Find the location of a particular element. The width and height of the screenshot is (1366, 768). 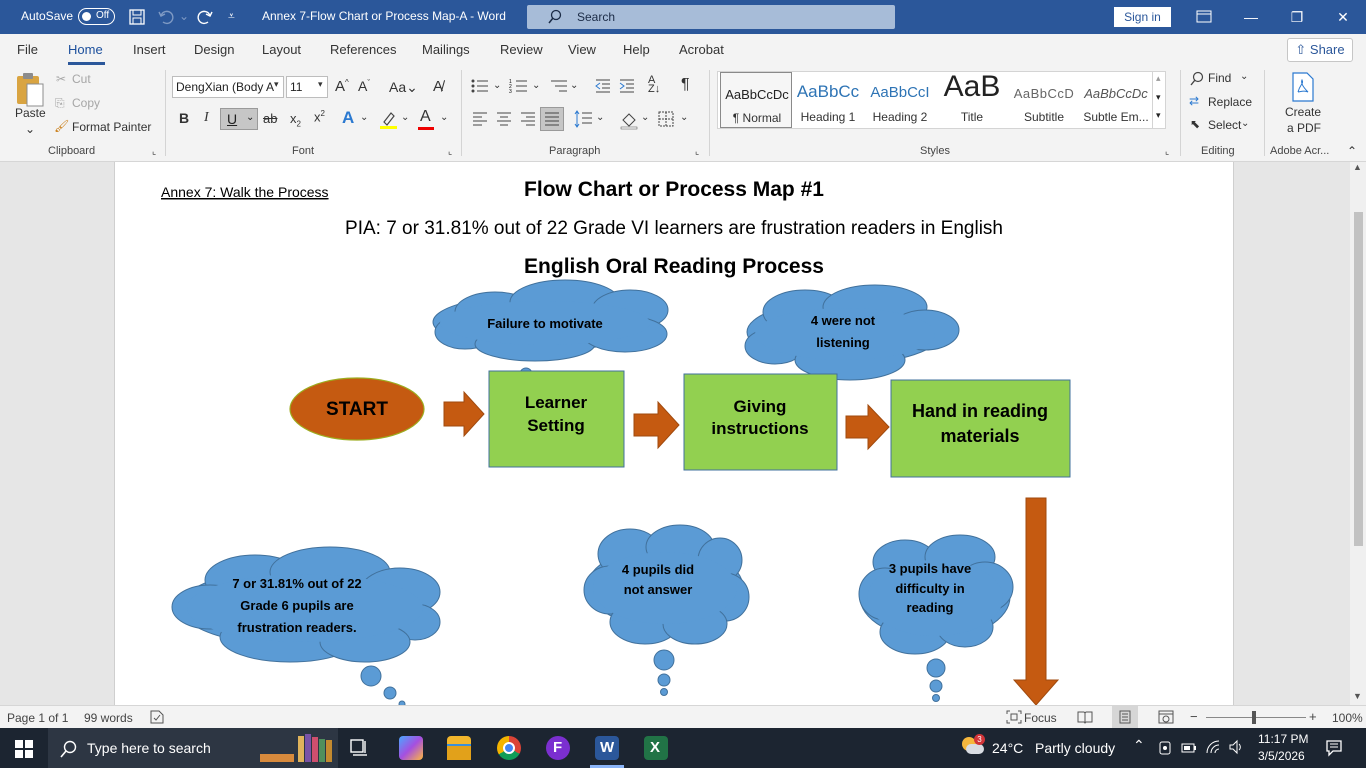

sign-in-button: Sign in is located at coordinates (1142, 17).